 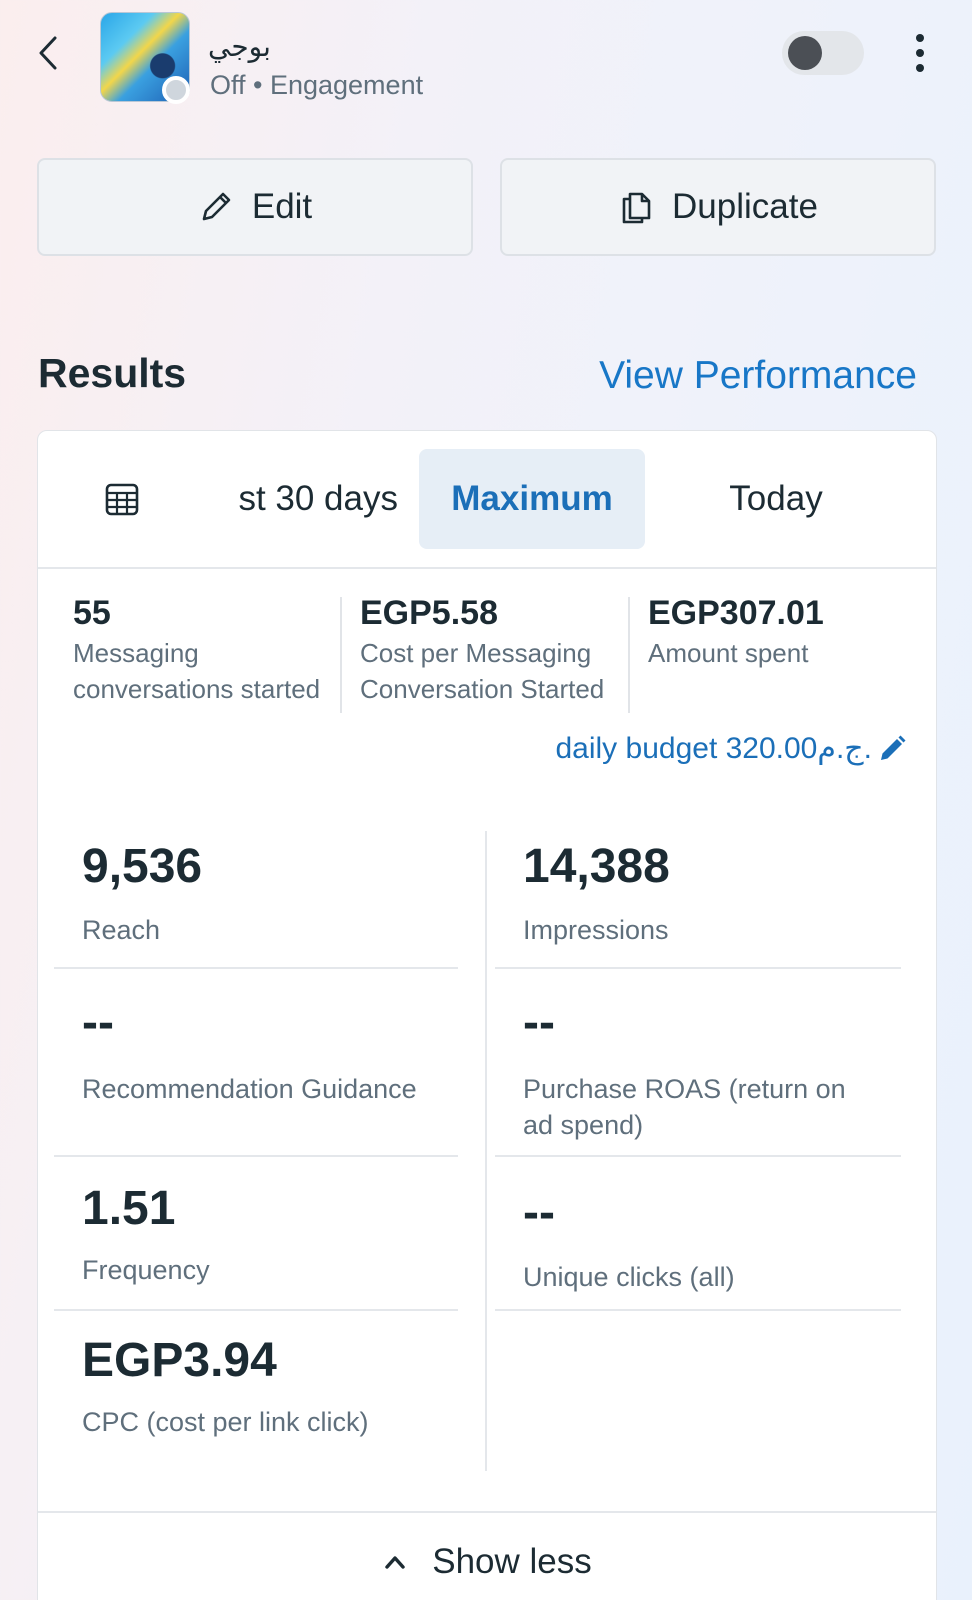 What do you see at coordinates (736, 613) in the screenshot?
I see `summary-value: EGP307.01` at bounding box center [736, 613].